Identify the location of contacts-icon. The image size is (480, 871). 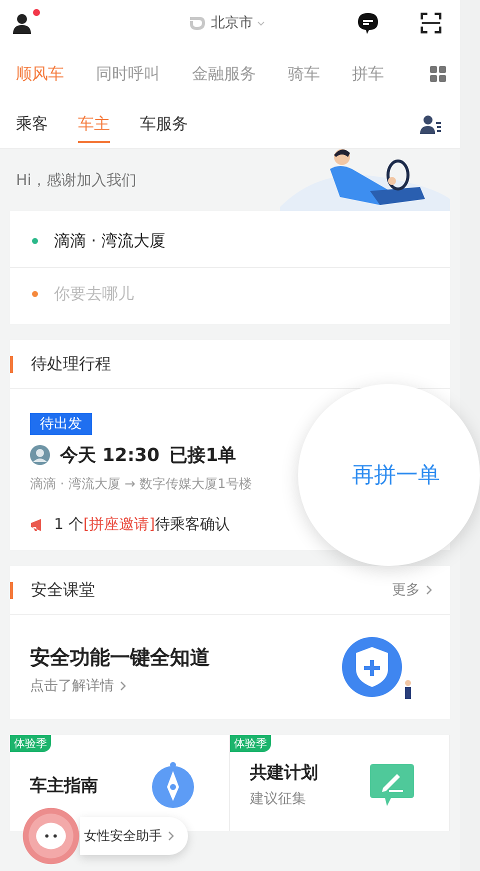
(431, 125).